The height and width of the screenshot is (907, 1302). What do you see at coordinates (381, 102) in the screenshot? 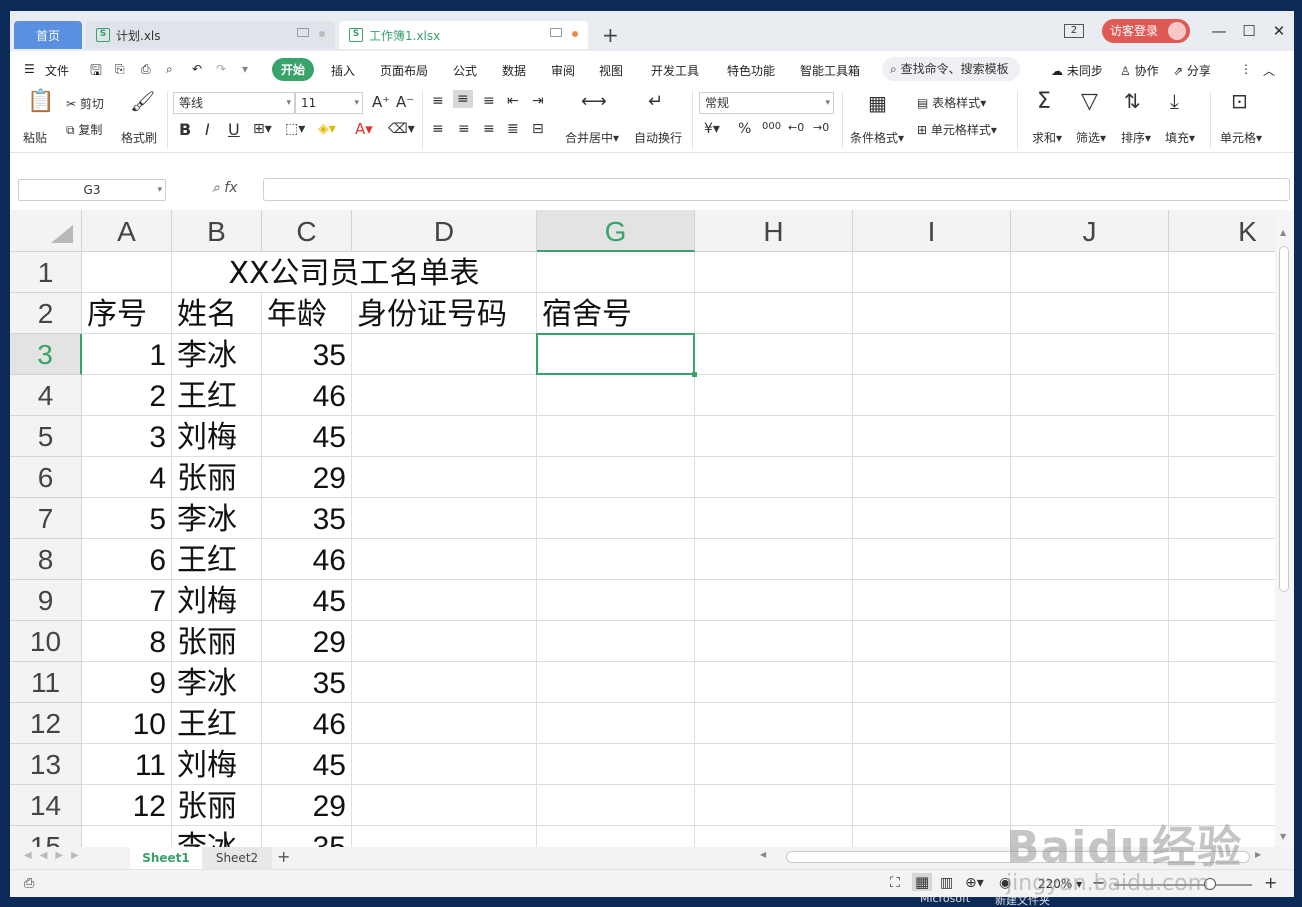
I see `font-grow-icon: A⁺` at bounding box center [381, 102].